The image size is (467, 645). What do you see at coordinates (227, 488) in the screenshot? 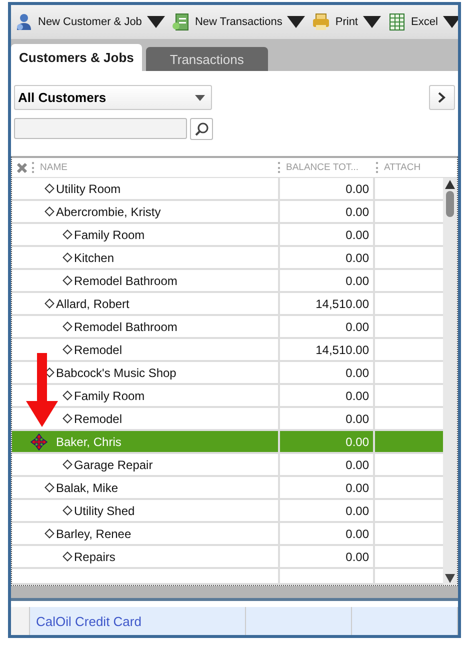
I see `customer-row: Balak, Mike 0.00` at bounding box center [227, 488].